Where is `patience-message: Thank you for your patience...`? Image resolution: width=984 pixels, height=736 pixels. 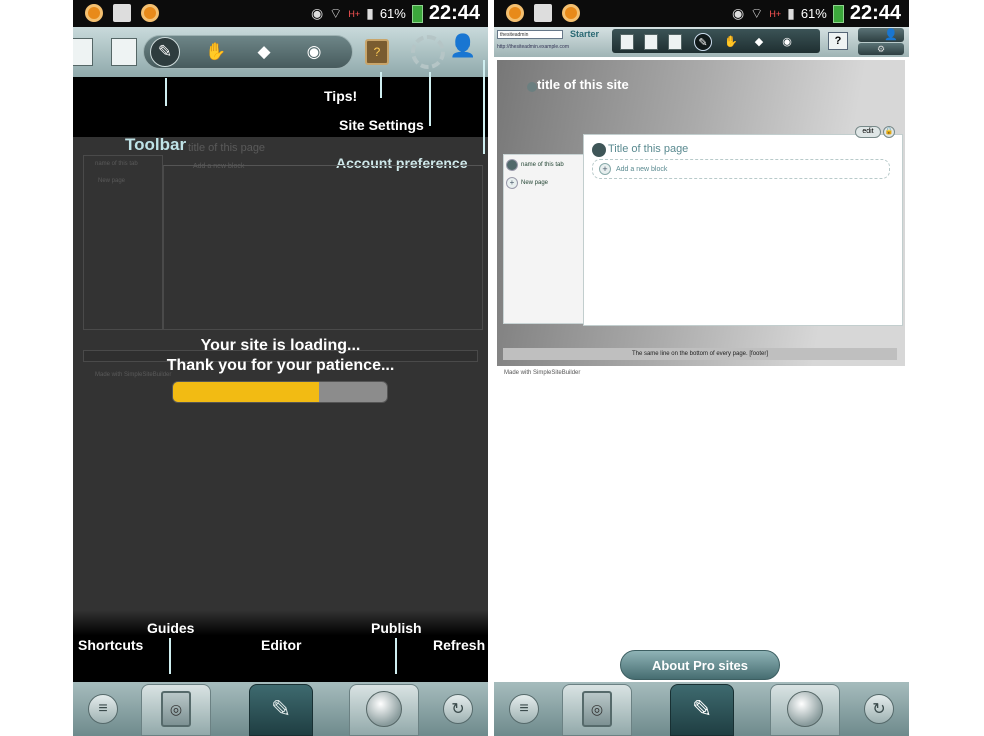 patience-message: Thank you for your patience... is located at coordinates (280, 365).